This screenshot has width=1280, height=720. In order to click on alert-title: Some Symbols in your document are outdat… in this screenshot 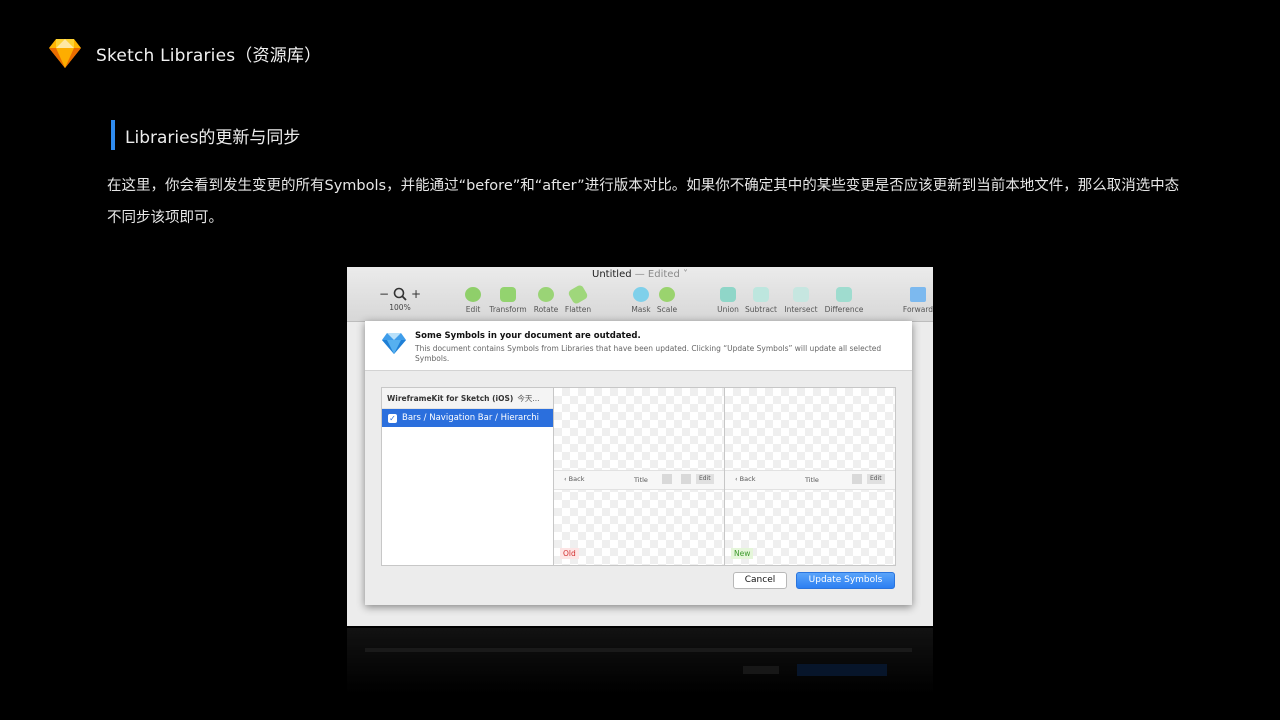, I will do `click(528, 336)`.